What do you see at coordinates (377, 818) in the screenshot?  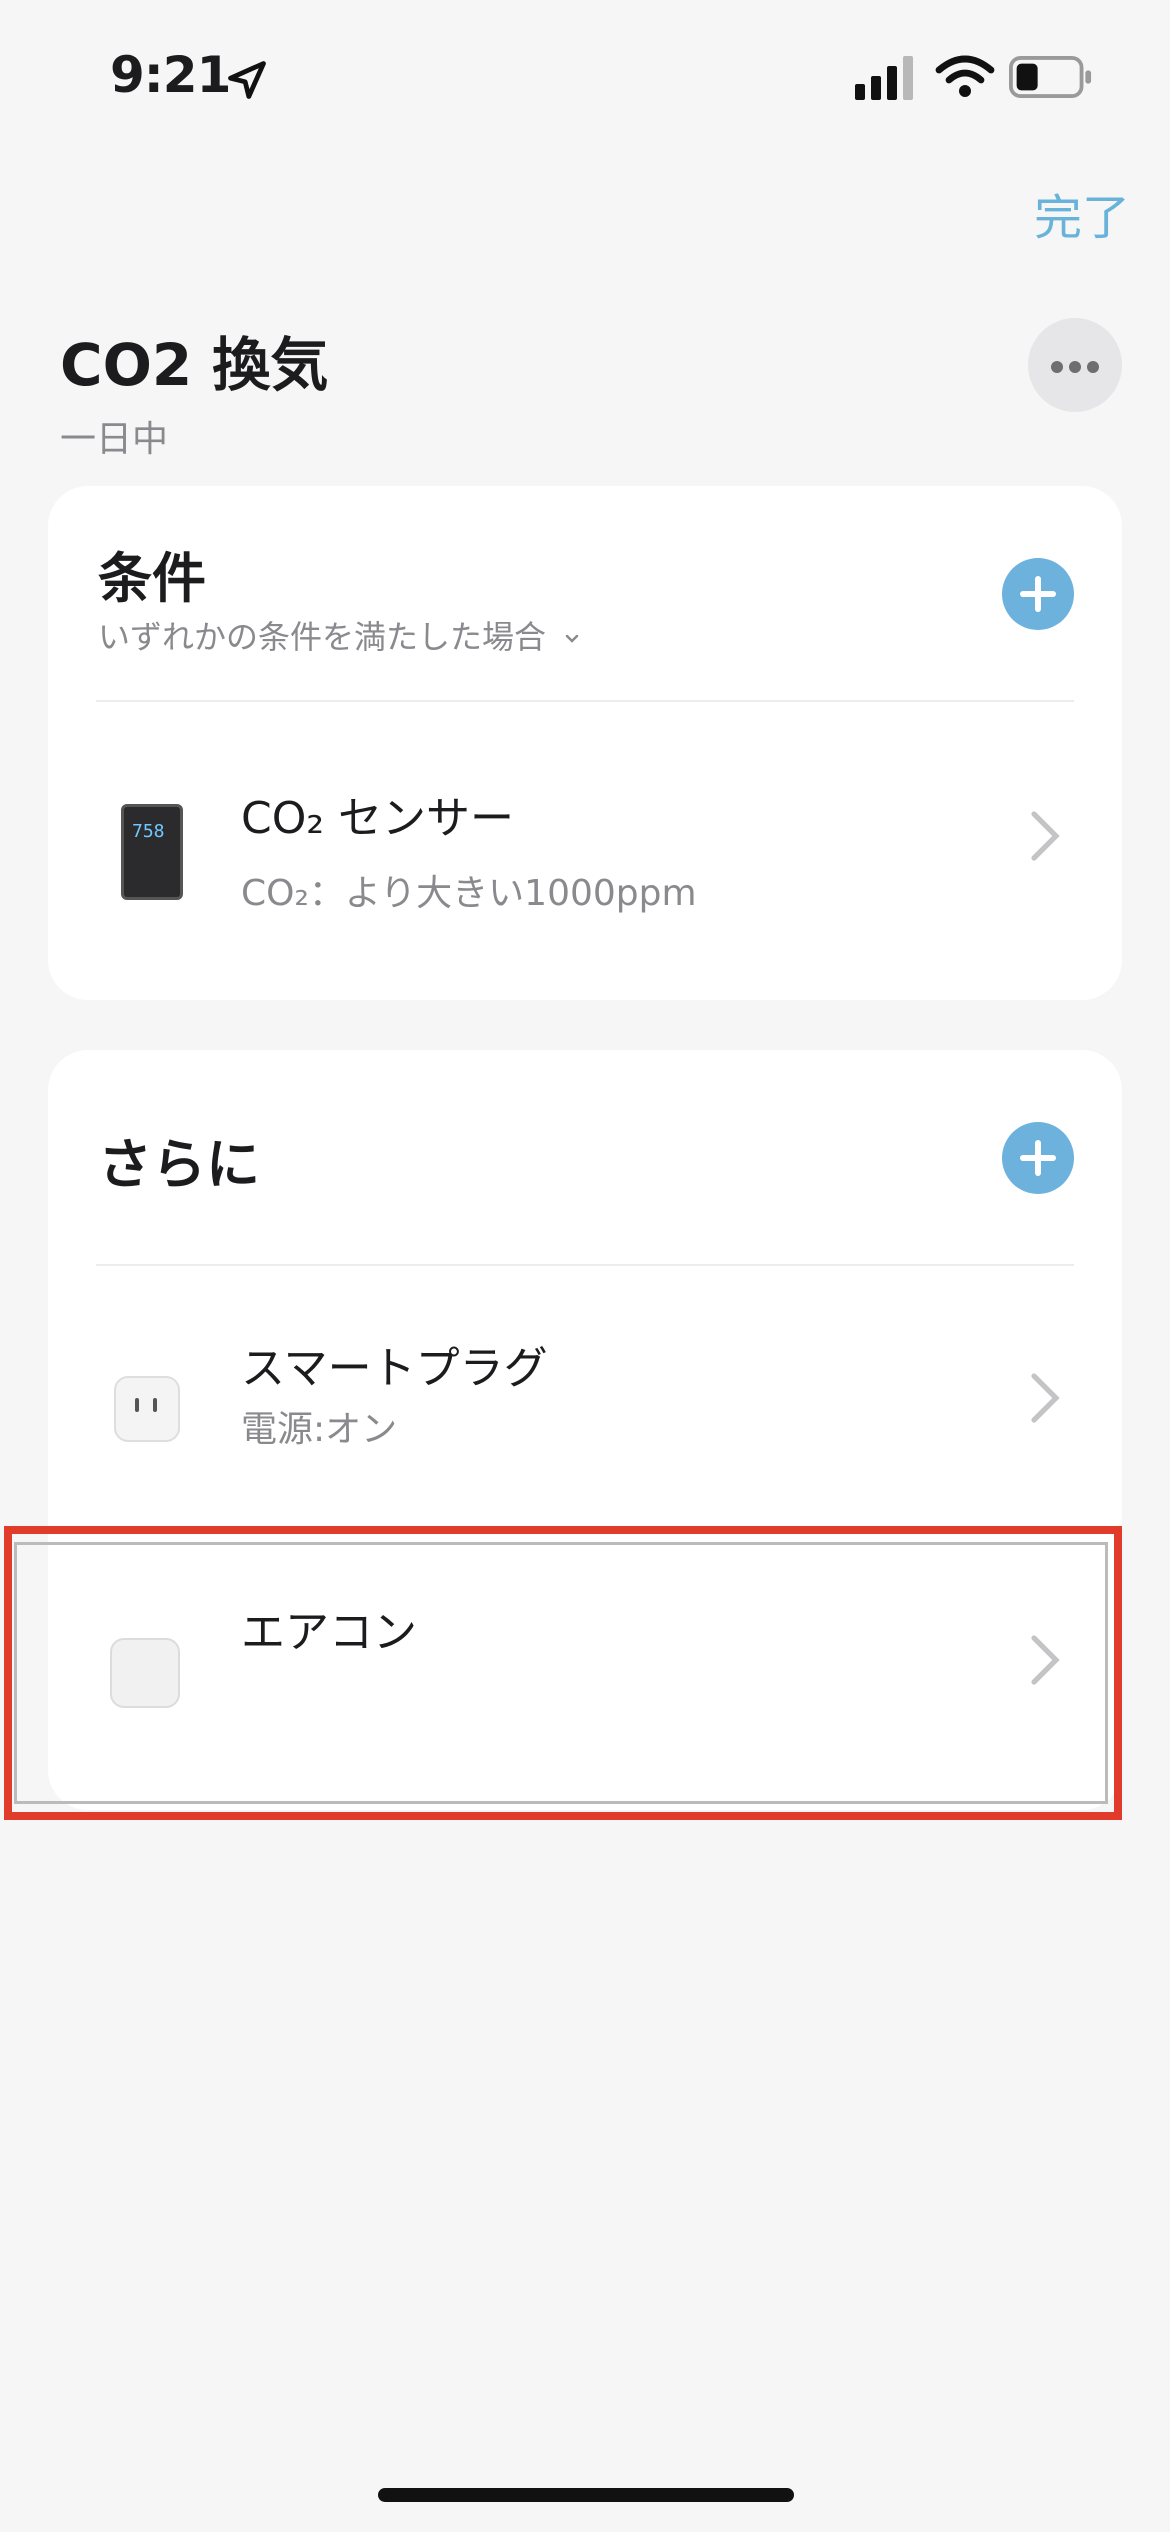 I see `condition-device-name: CO₂ センサー` at bounding box center [377, 818].